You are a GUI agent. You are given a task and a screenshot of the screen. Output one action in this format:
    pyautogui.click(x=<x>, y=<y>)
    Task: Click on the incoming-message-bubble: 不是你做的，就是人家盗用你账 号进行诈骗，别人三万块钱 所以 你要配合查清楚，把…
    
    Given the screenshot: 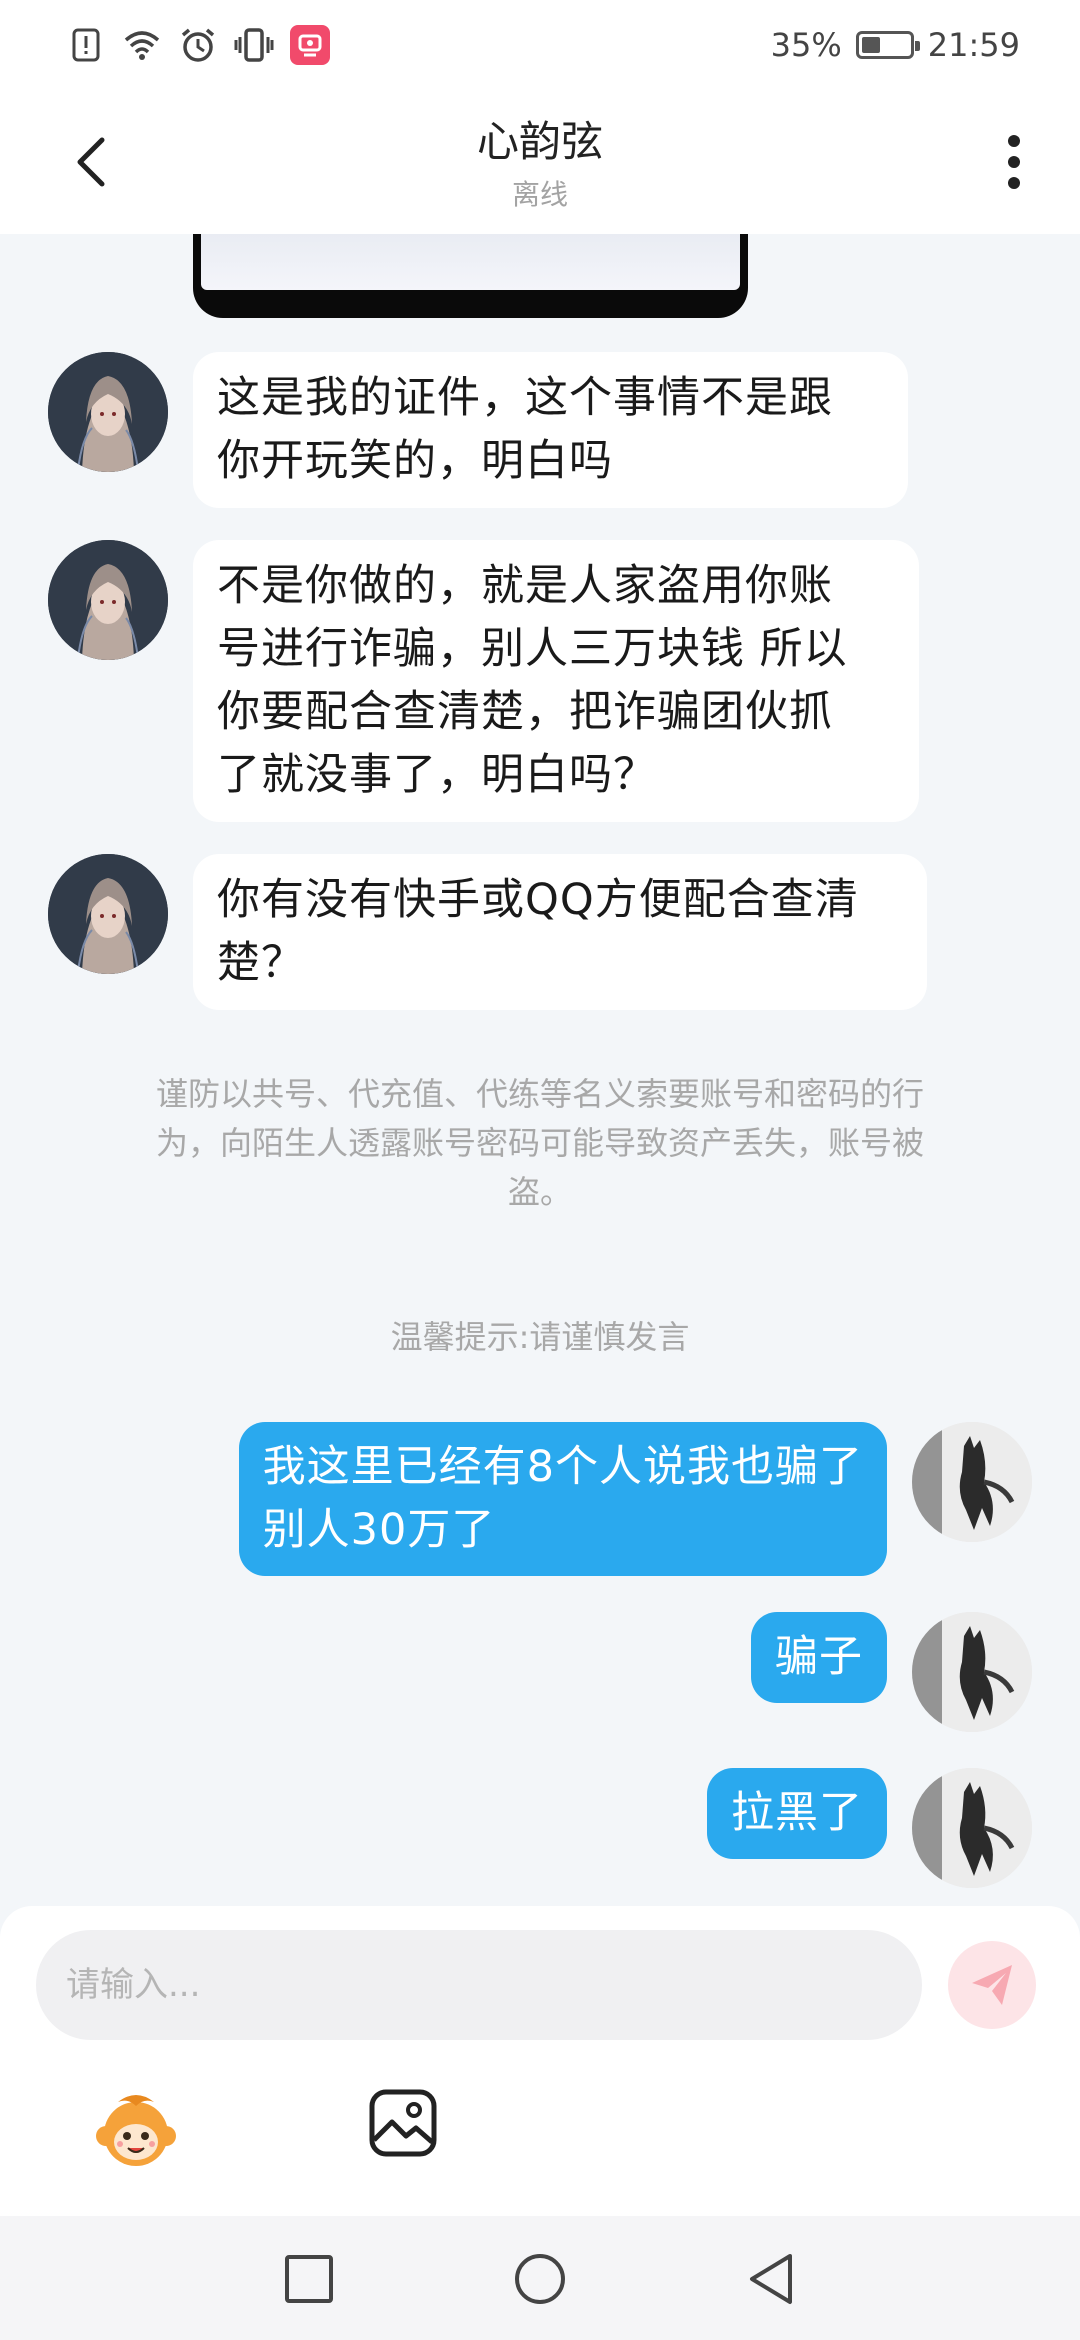 What is the action you would take?
    pyautogui.click(x=556, y=681)
    